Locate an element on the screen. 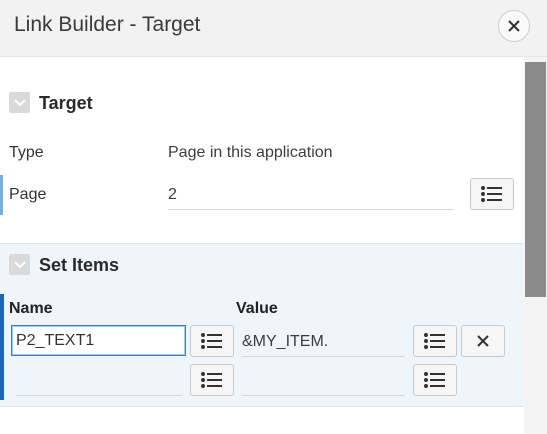 The height and width of the screenshot is (434, 547). type-label: Type is located at coordinates (26, 152).